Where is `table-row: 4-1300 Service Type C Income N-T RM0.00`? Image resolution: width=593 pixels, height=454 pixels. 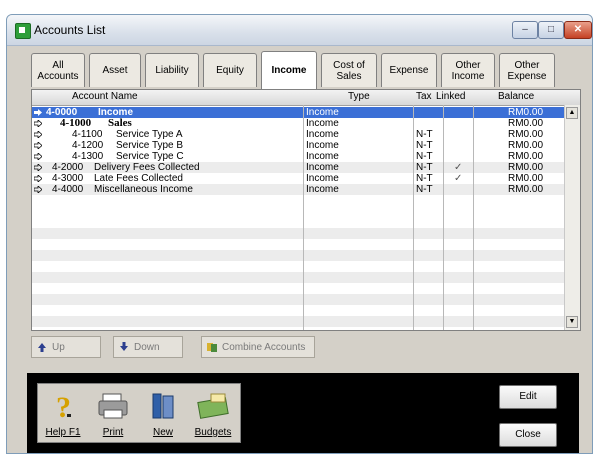 table-row: 4-1300 Service Type C Income N-T RM0.00 is located at coordinates (298, 156).